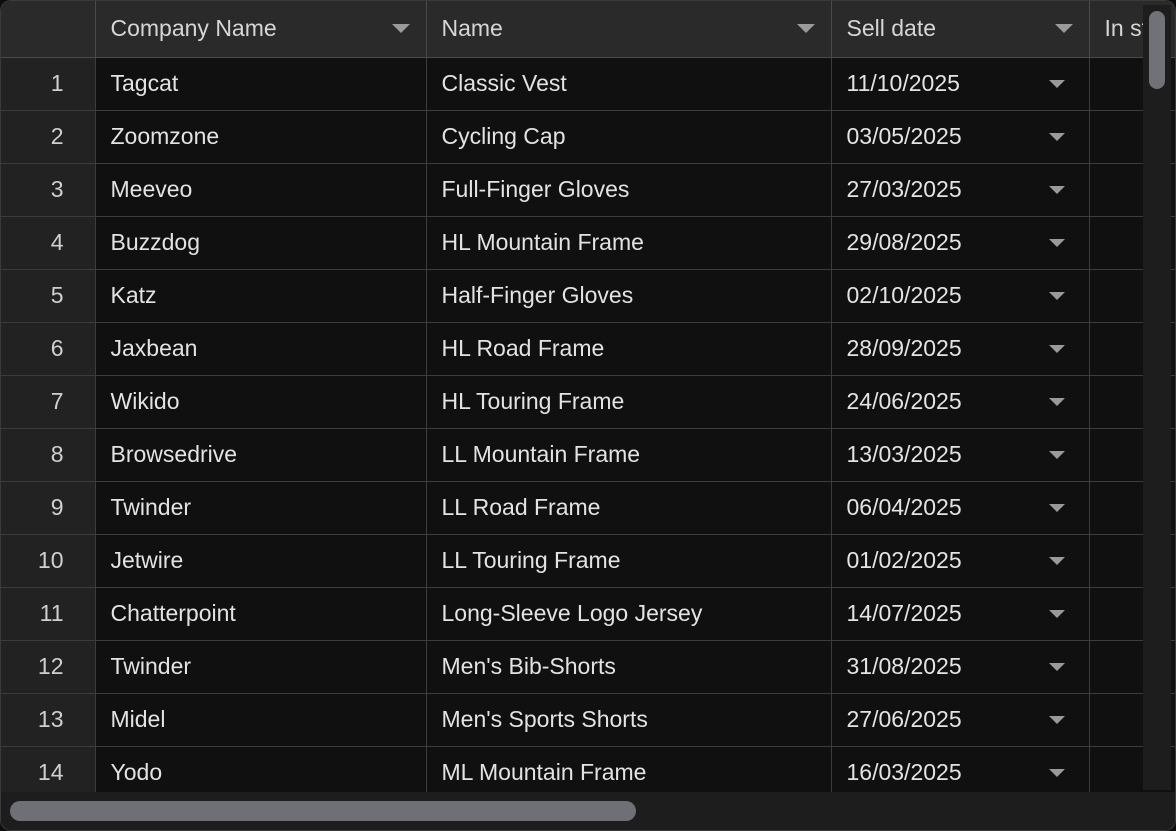 This screenshot has height=831, width=1176. What do you see at coordinates (960, 137) in the screenshot?
I see `cell-sell-date: 03/05/2025` at bounding box center [960, 137].